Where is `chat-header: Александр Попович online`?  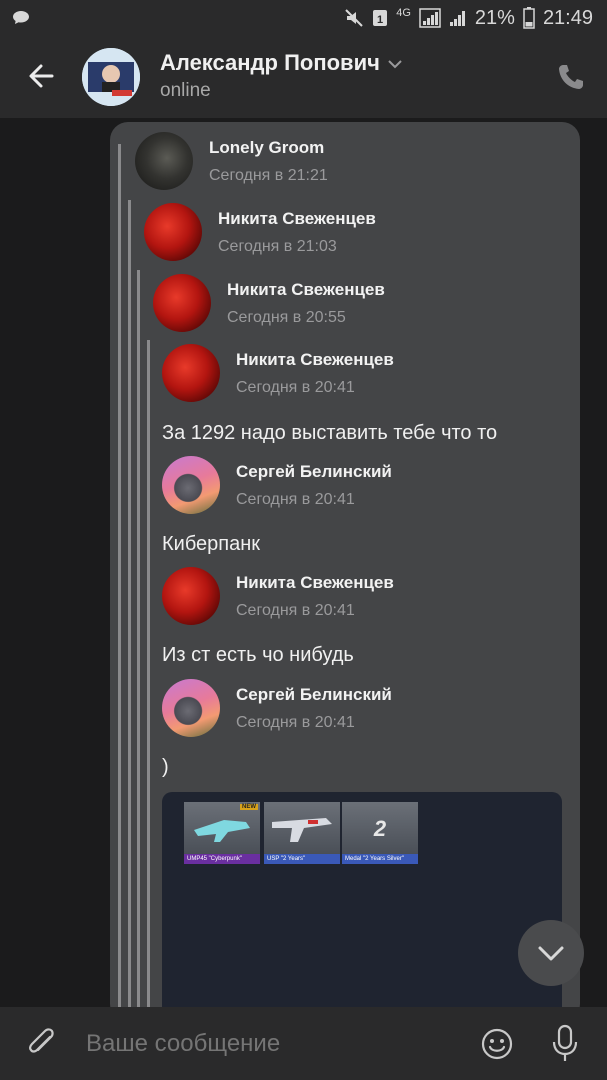
chat-header: Александр Попович online is located at coordinates (303, 77).